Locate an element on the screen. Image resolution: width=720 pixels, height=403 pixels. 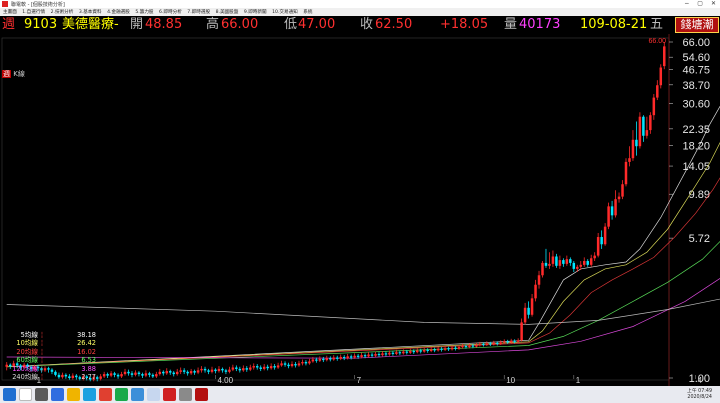
x-tick-label: 1 is located at coordinates (578, 380).